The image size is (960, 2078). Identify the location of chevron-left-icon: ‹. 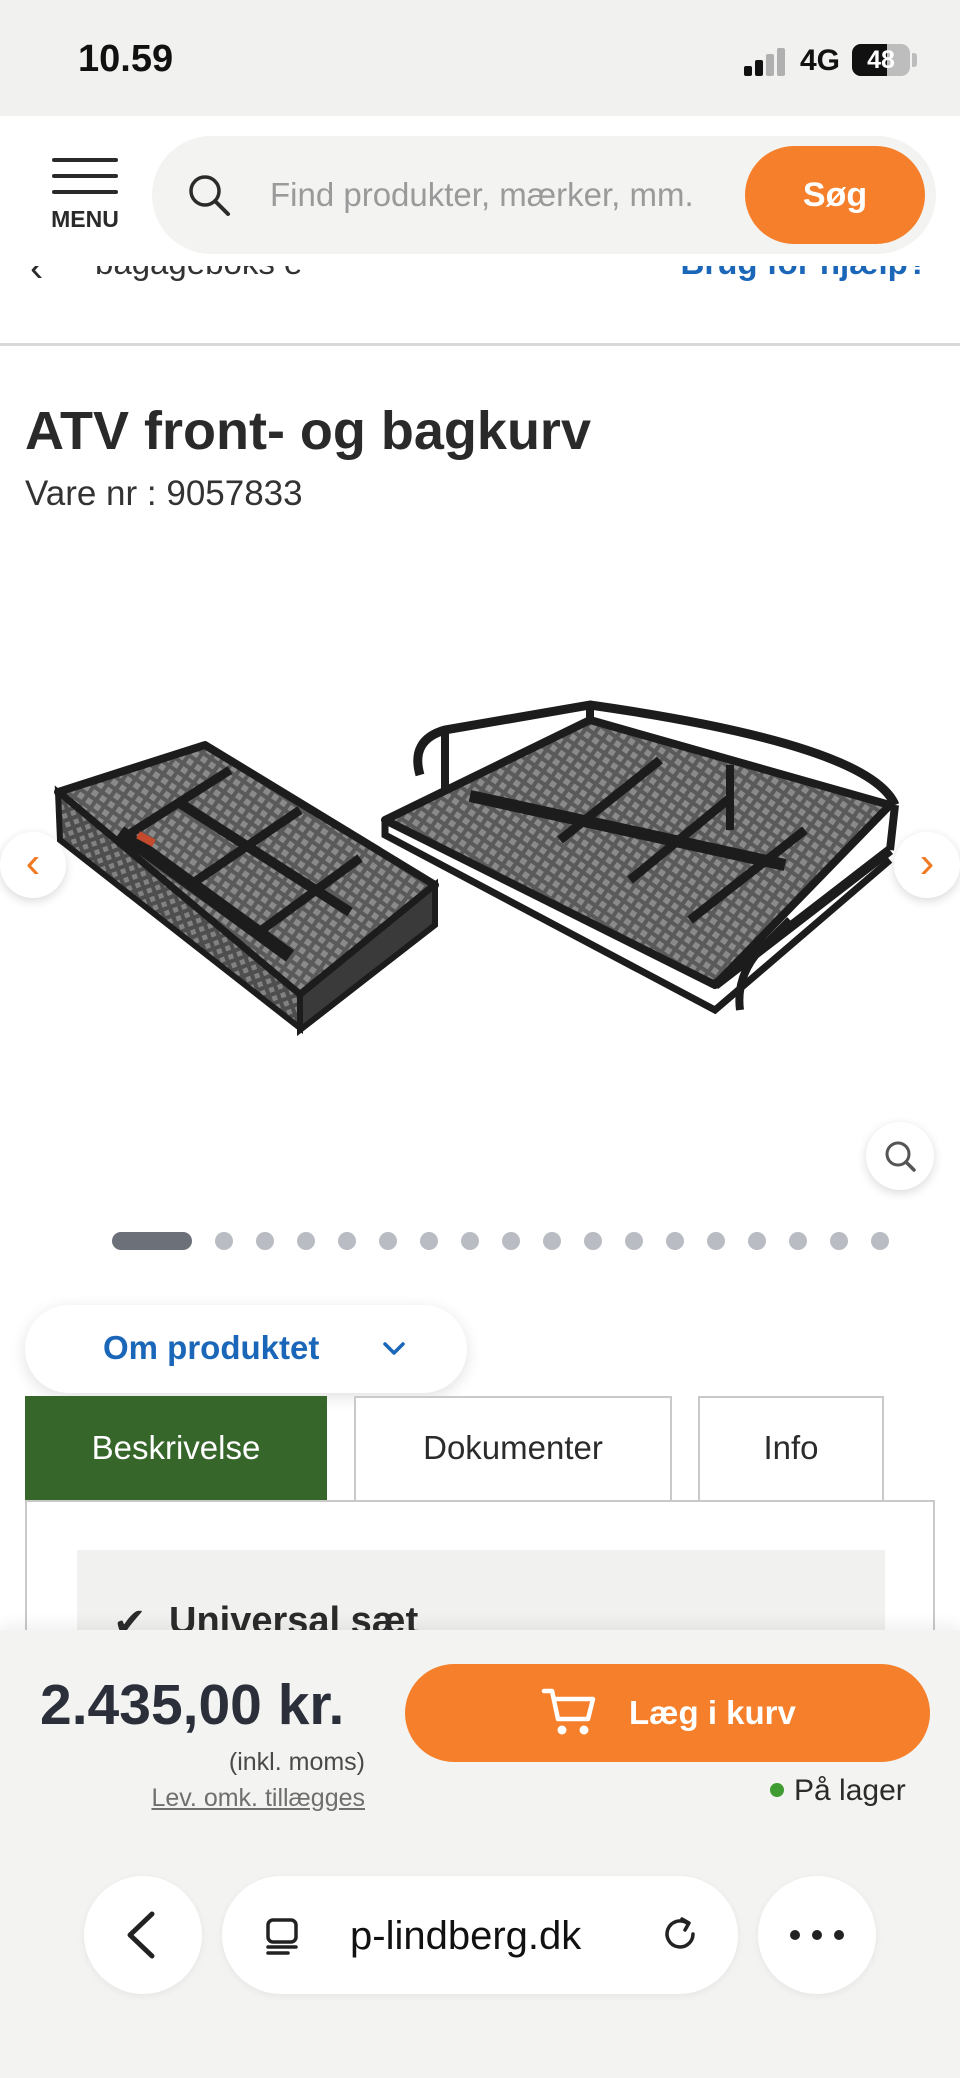
(33, 862).